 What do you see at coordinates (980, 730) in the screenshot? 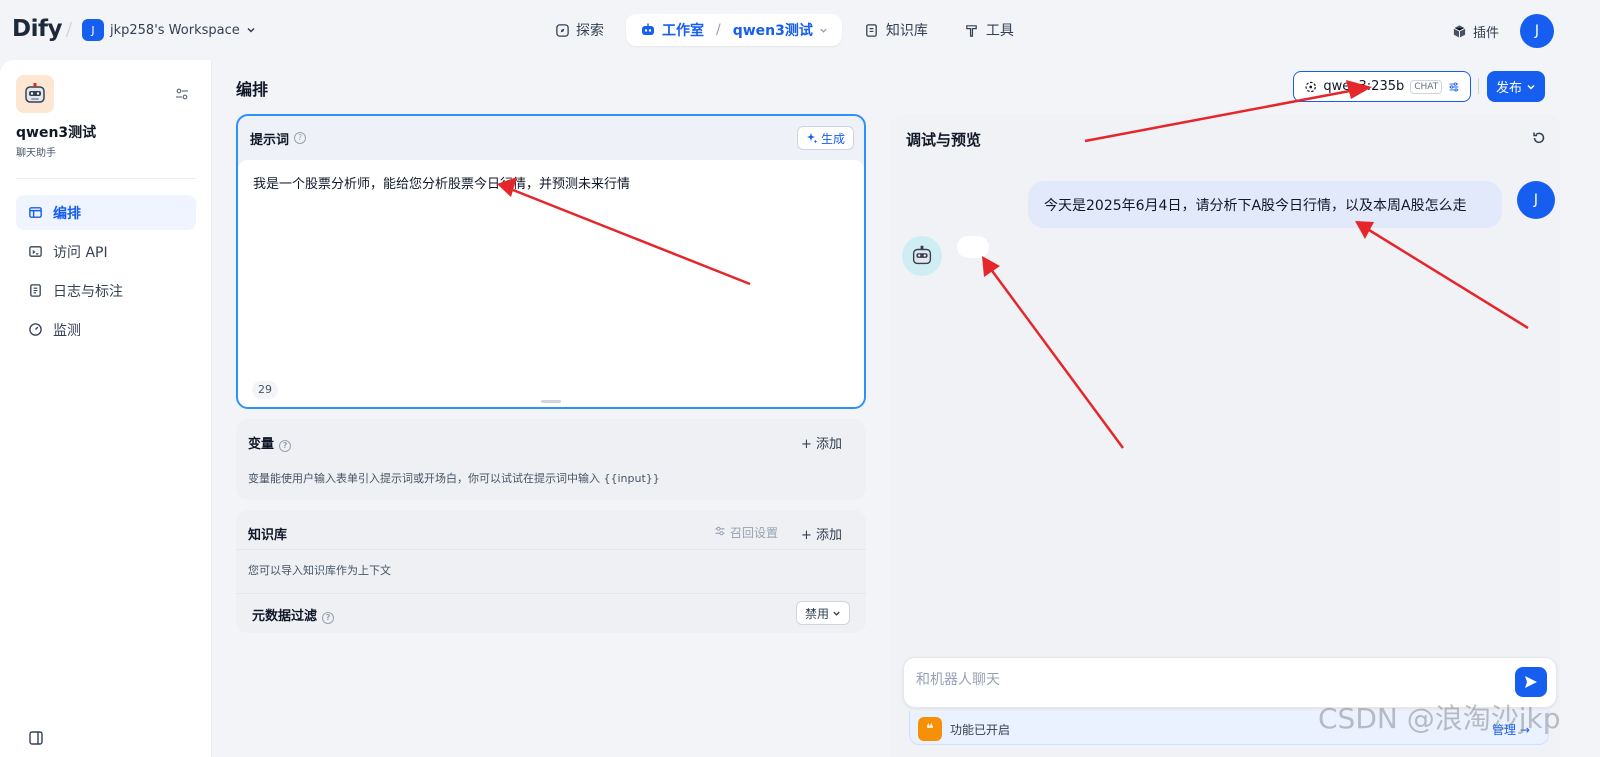
I see `feature-status-text: 功能已开启` at bounding box center [980, 730].